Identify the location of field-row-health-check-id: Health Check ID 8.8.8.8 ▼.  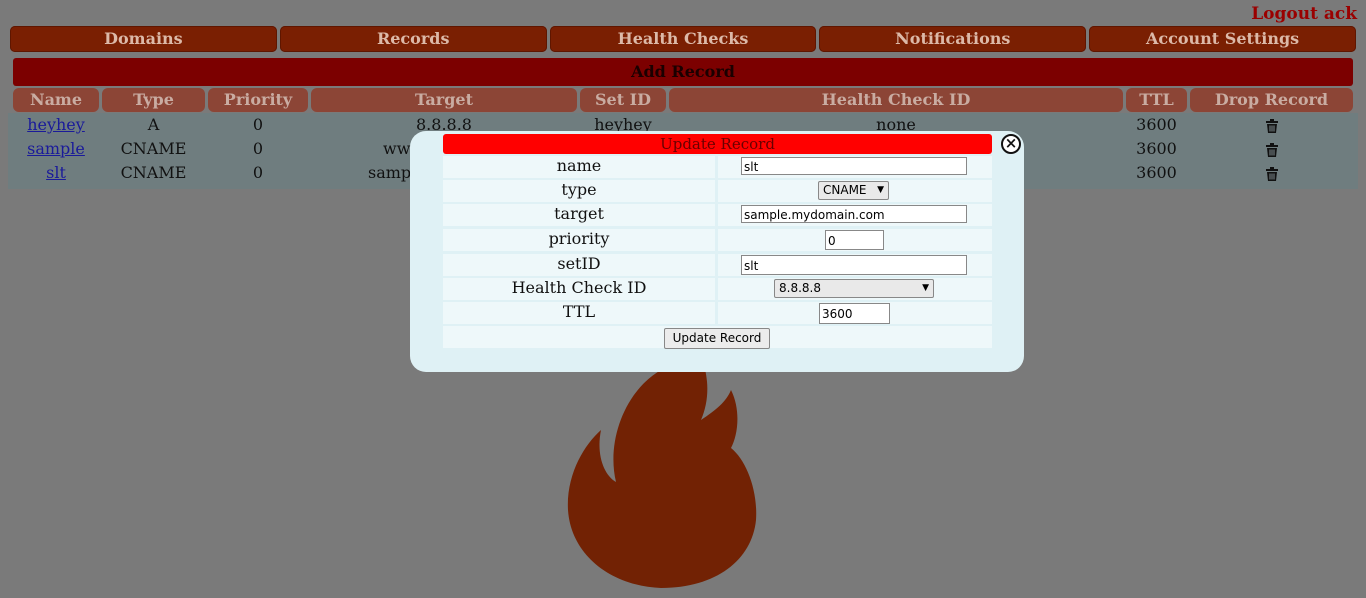
(717, 289).